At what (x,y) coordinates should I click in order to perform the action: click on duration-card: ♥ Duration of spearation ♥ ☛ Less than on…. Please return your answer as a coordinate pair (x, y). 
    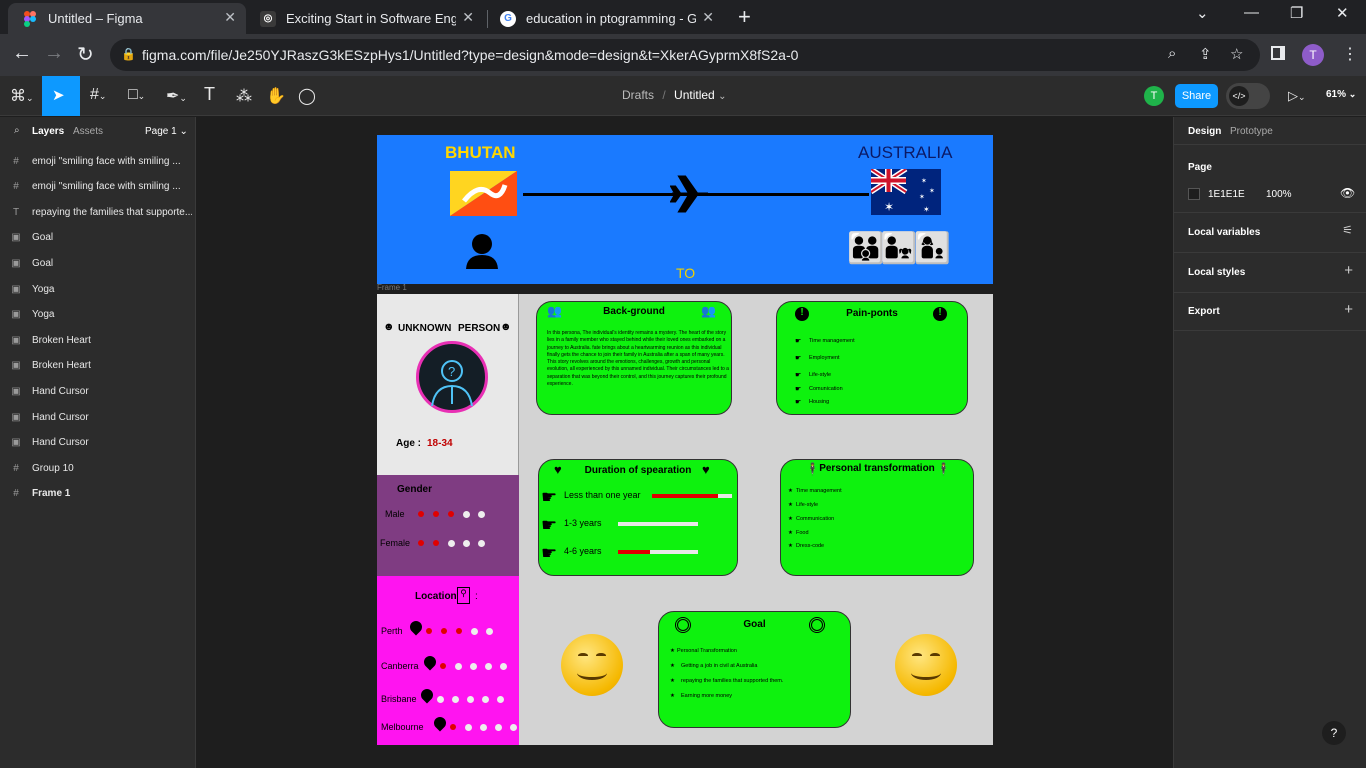
    Looking at the image, I should click on (638, 517).